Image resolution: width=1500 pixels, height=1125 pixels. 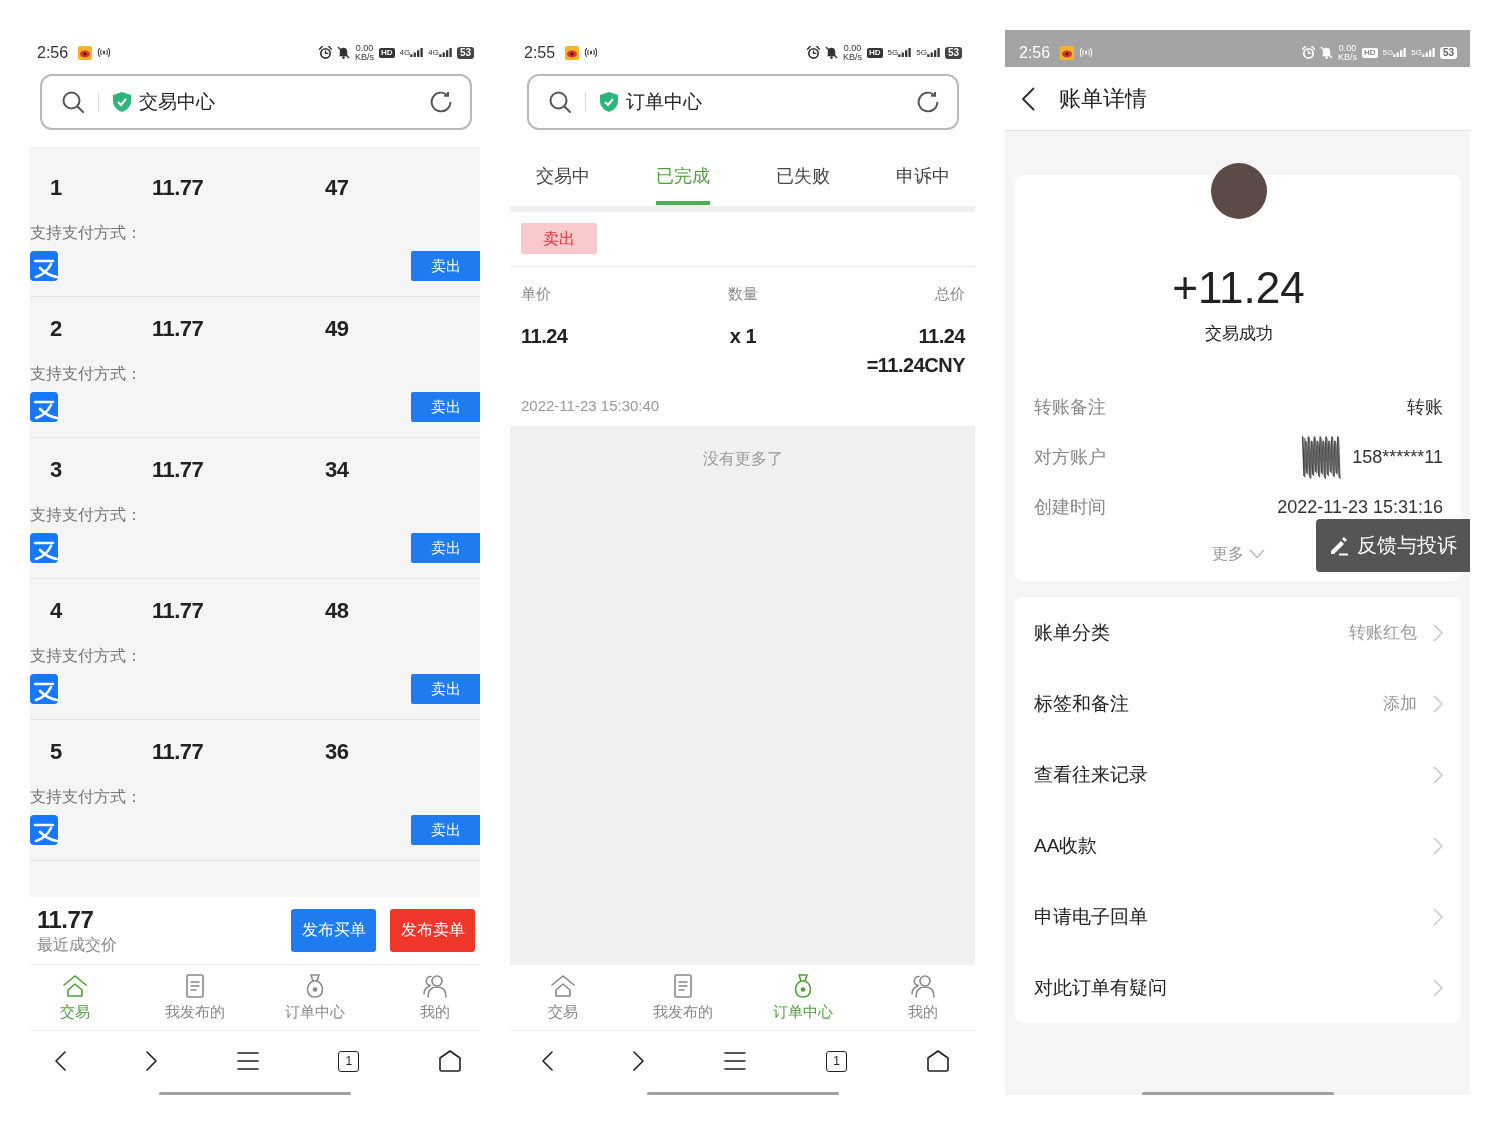 I want to click on action-value: 转账红包, so click(x=1383, y=633).